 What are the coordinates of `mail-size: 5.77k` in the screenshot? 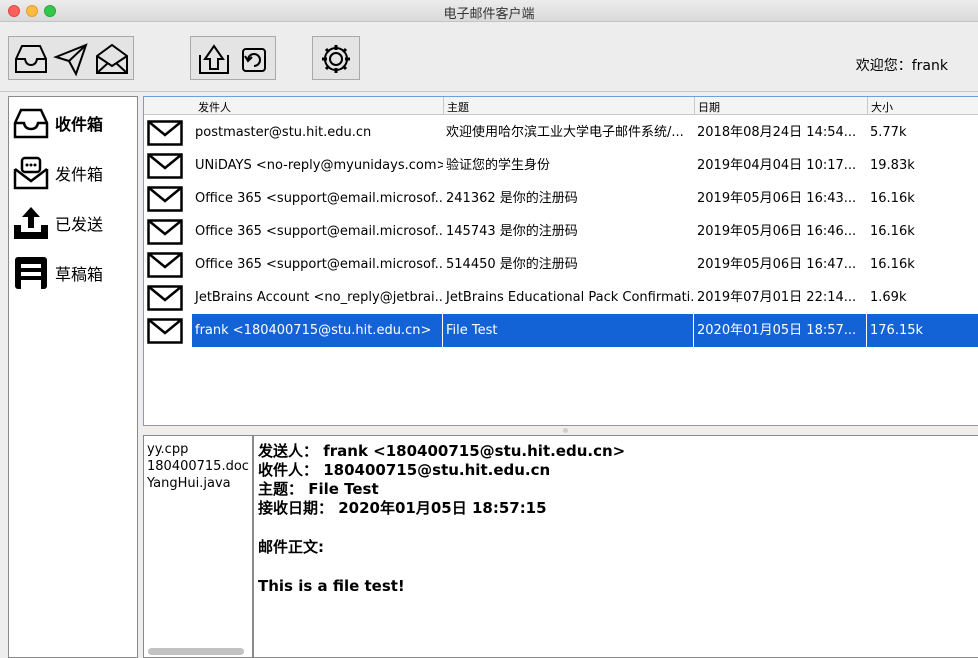 It's located at (888, 132).